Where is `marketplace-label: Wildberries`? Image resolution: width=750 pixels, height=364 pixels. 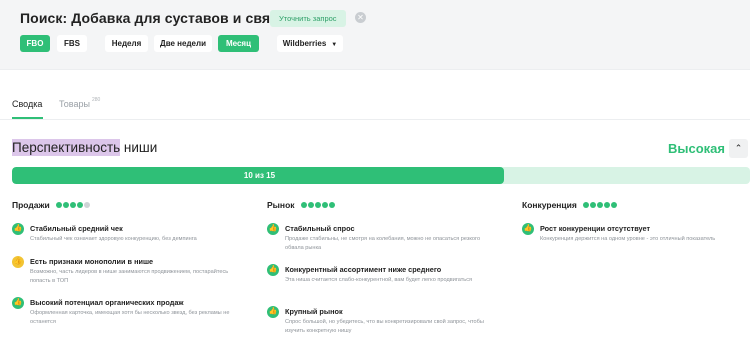
marketplace-label: Wildberries is located at coordinates (304, 43).